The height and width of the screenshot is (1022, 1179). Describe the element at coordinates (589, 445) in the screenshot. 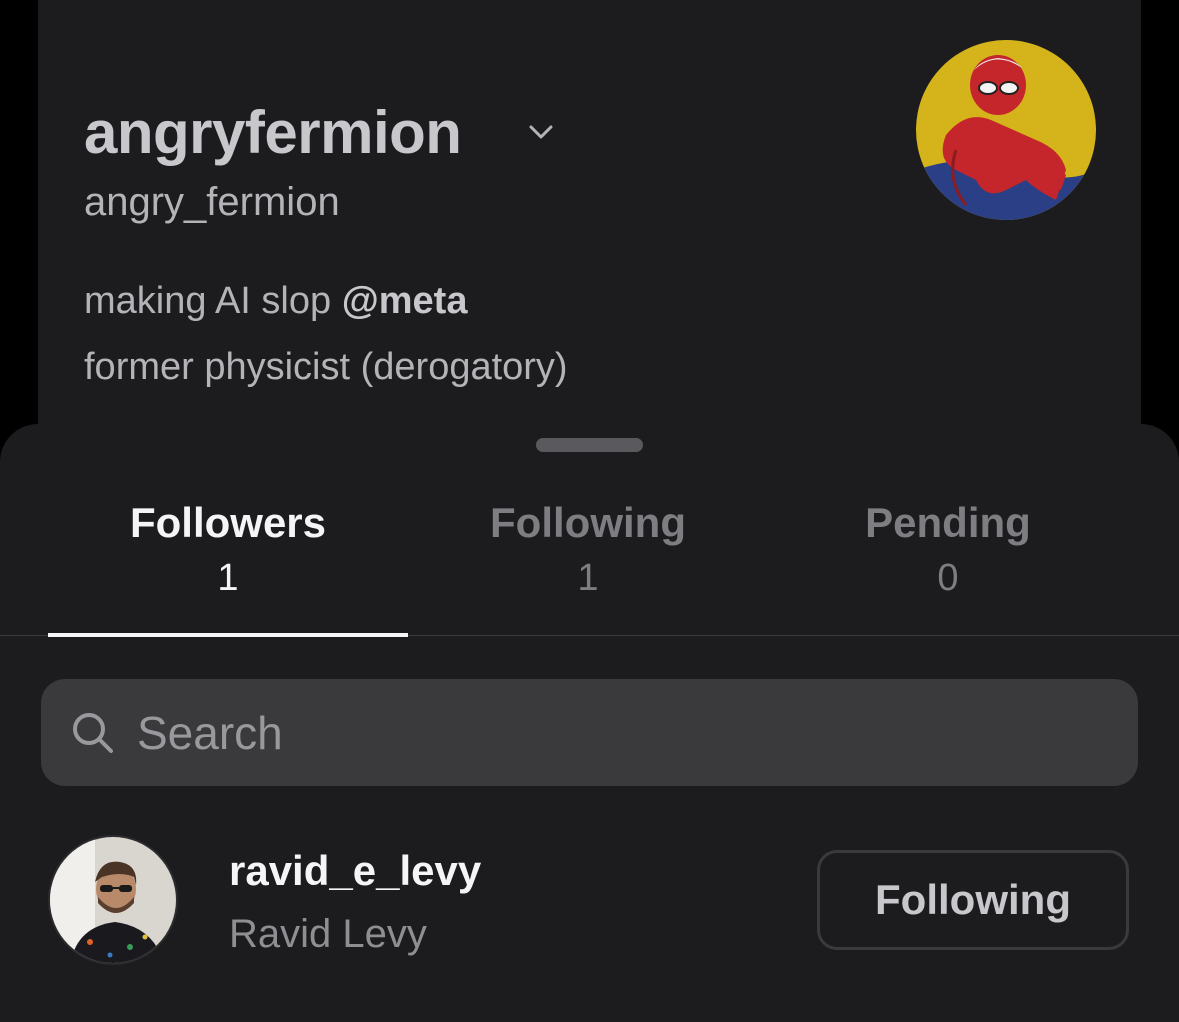

I see `sheet-grabber-handle` at that location.